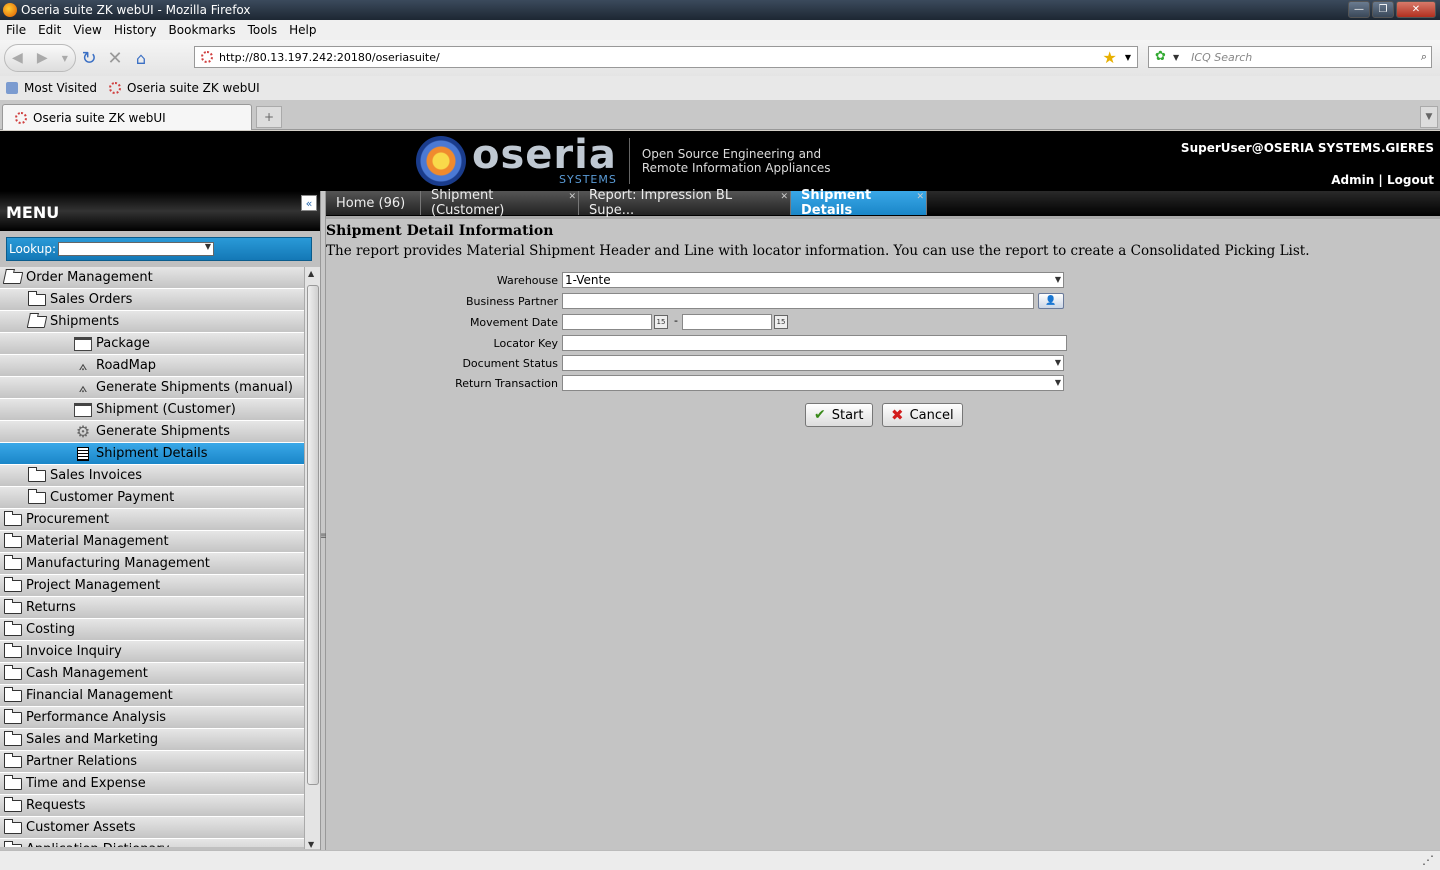  I want to click on menu-help: Help, so click(302, 30).